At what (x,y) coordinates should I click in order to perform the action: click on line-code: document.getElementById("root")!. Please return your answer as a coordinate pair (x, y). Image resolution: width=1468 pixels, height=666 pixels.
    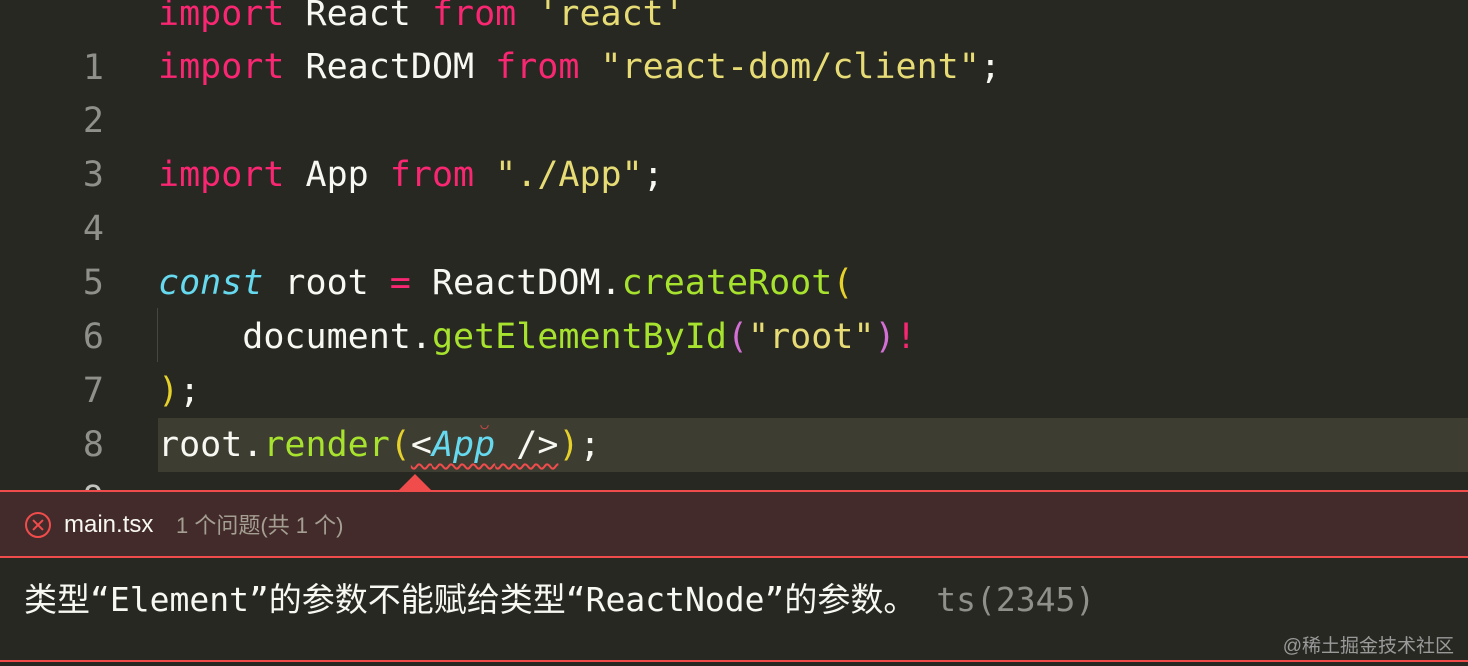
    Looking at the image, I should click on (813, 337).